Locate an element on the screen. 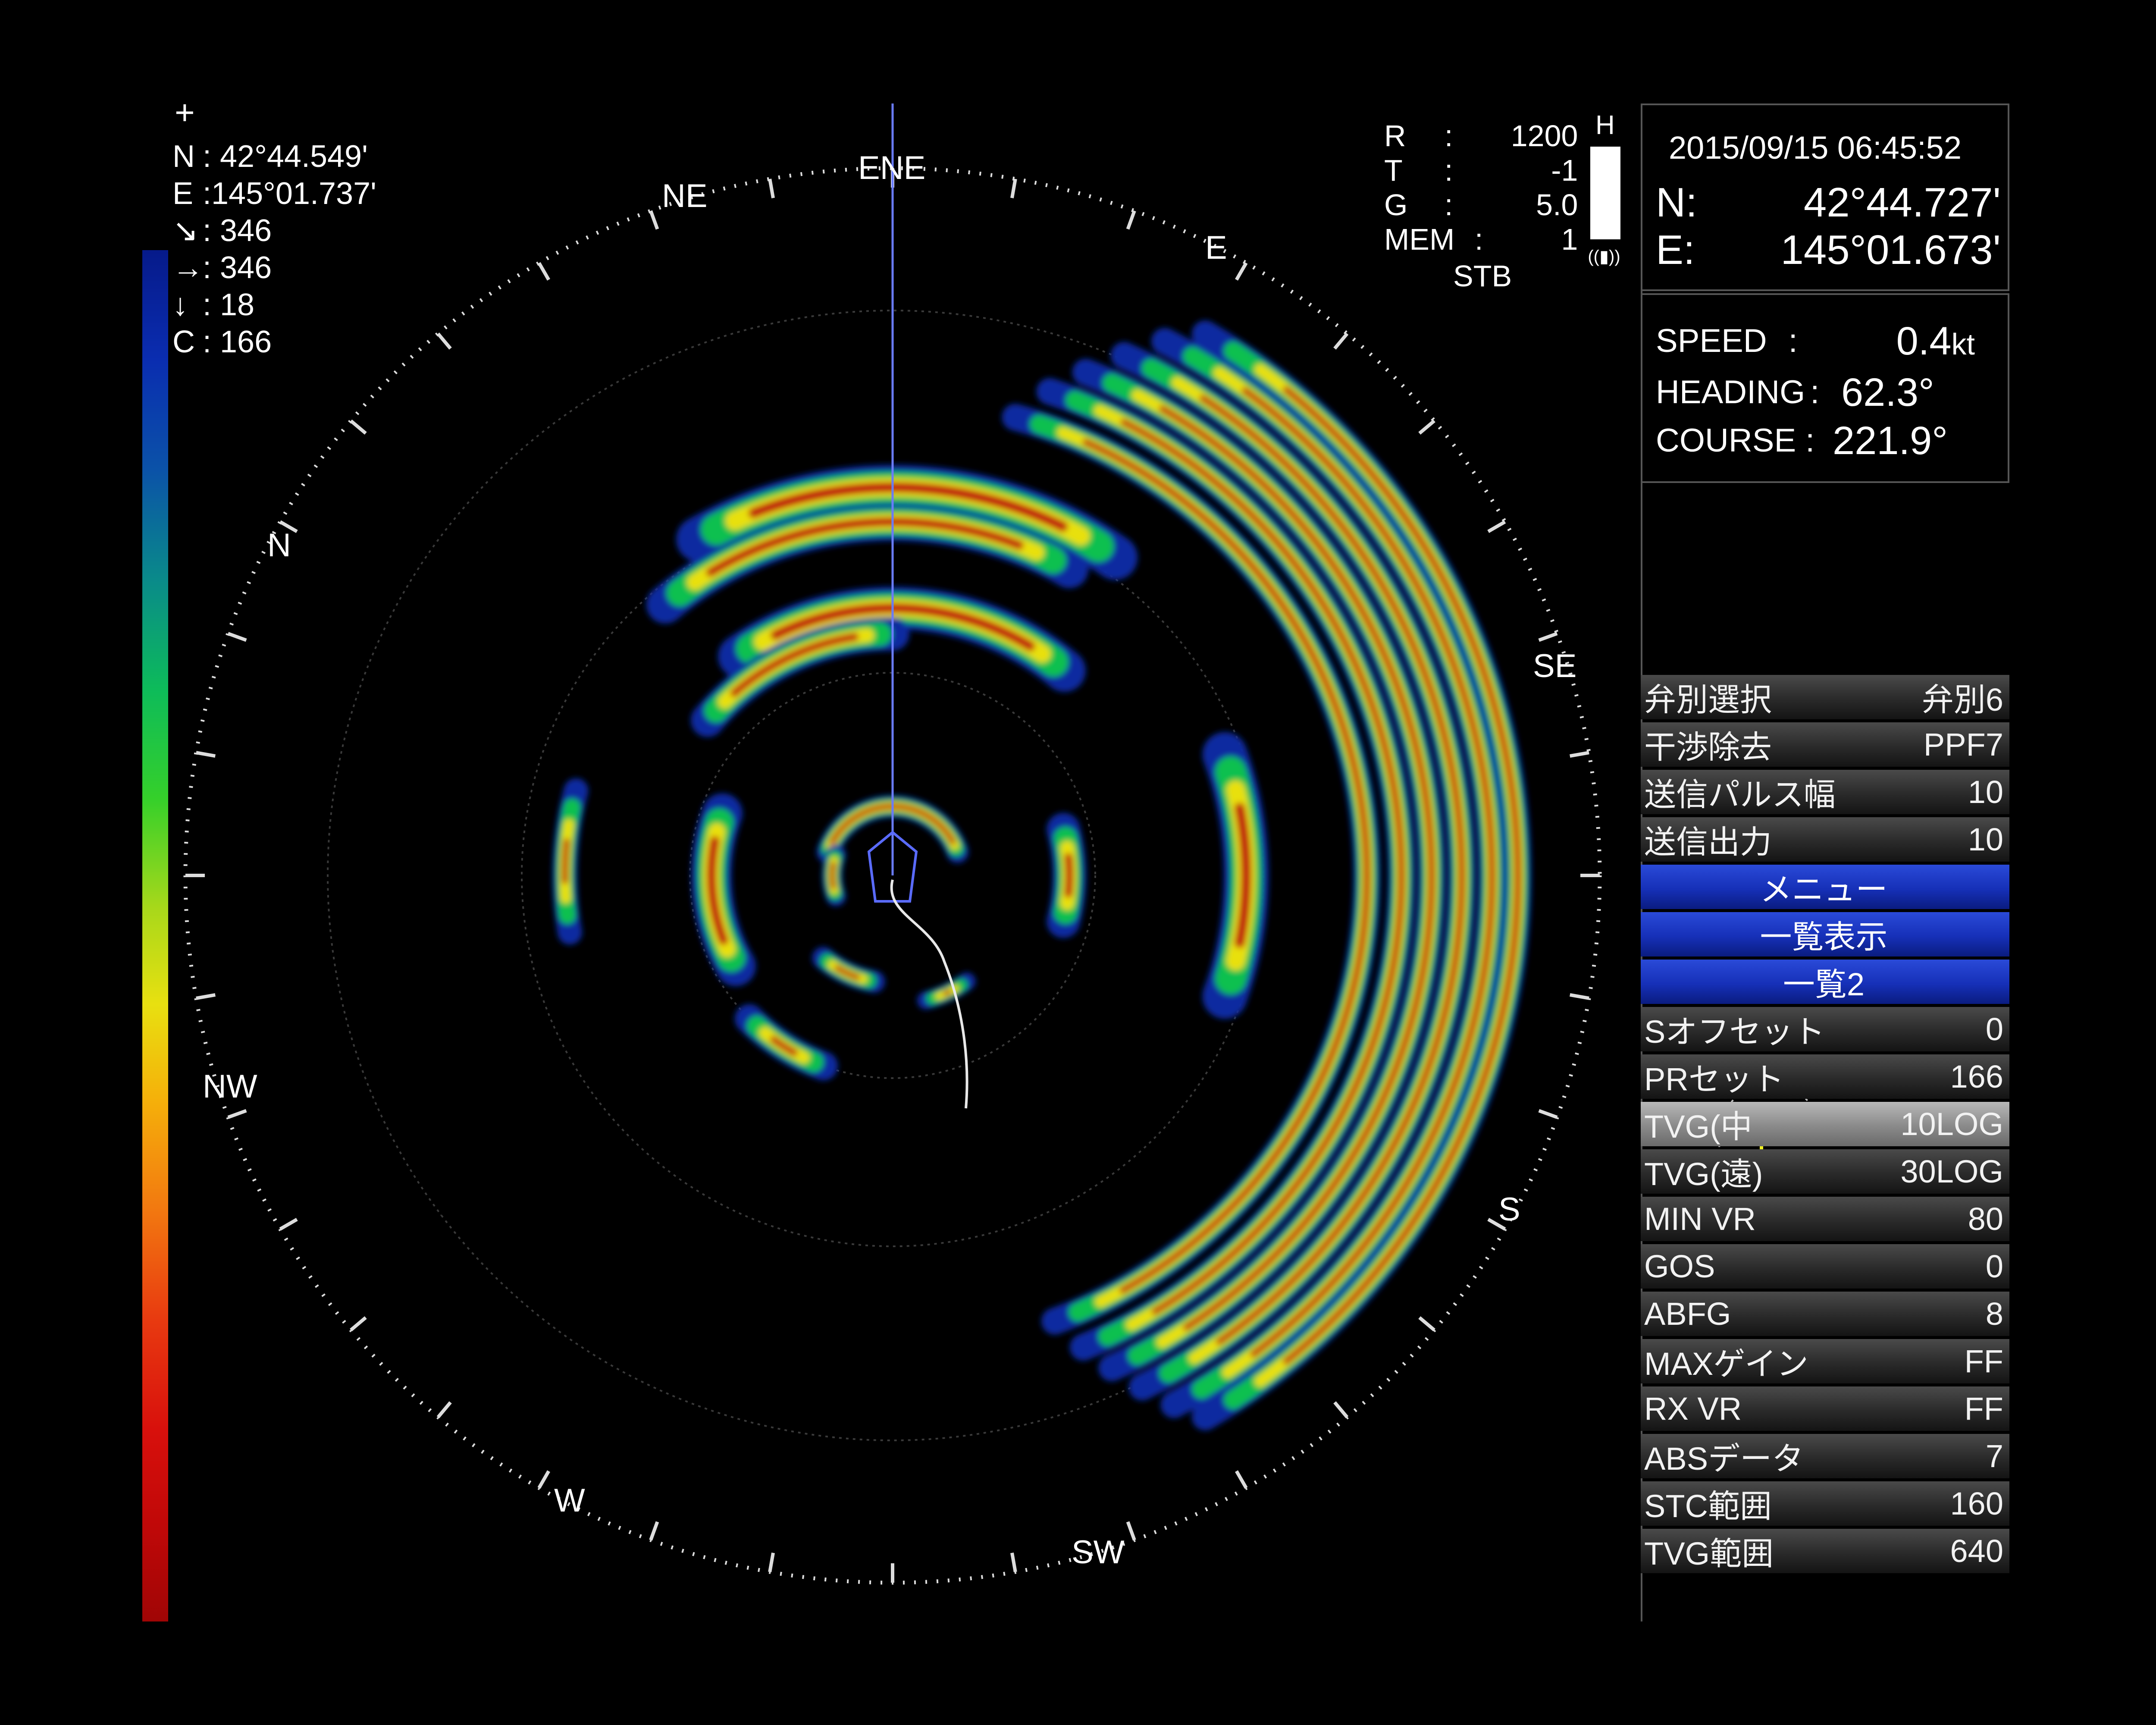 This screenshot has width=2156, height=1725. menu-item-tvg-mid: TVG(中 10LOG is located at coordinates (1825, 1124).